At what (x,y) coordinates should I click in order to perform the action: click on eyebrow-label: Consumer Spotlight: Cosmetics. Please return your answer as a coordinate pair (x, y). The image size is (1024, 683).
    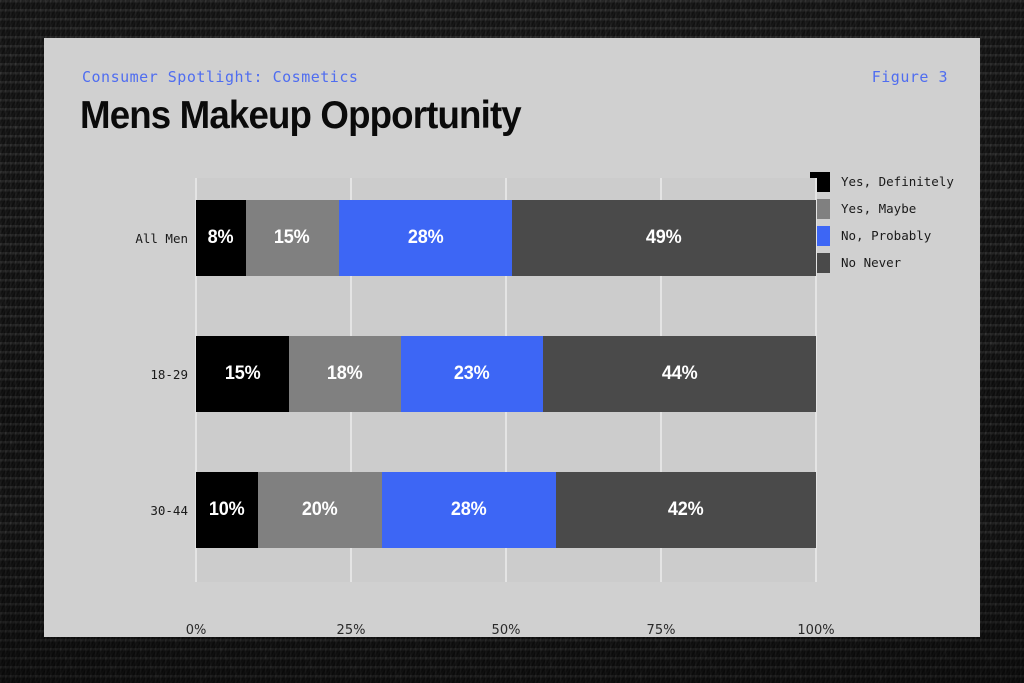
    Looking at the image, I should click on (220, 77).